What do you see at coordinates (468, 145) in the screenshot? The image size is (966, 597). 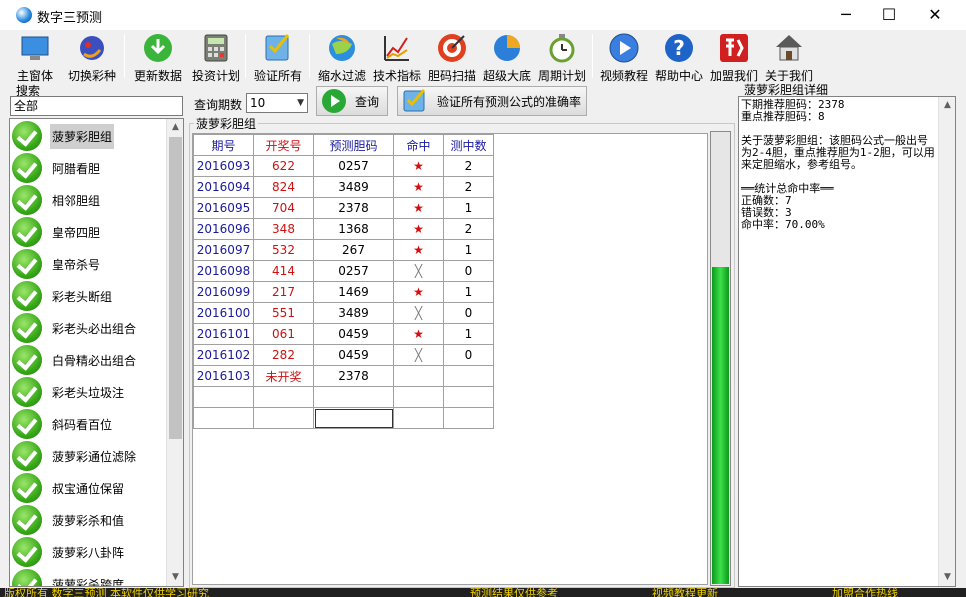 I see `column-header: 测中数` at bounding box center [468, 145].